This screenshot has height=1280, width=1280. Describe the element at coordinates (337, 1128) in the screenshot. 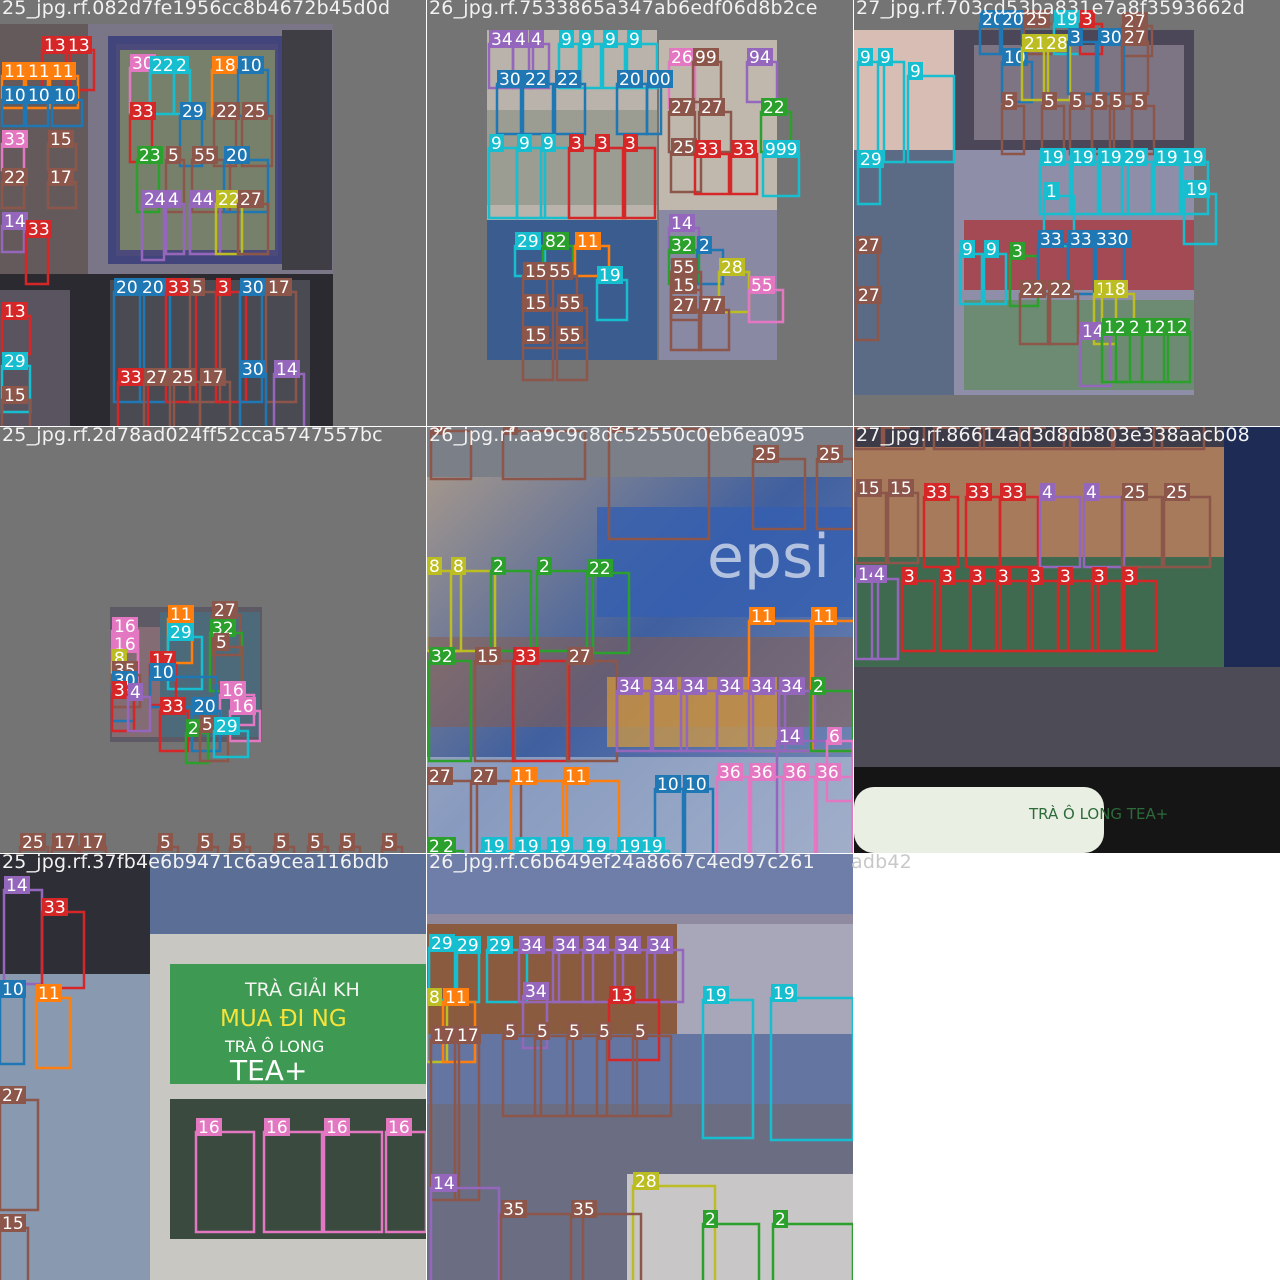

I see `detection-class-label: 16` at that location.